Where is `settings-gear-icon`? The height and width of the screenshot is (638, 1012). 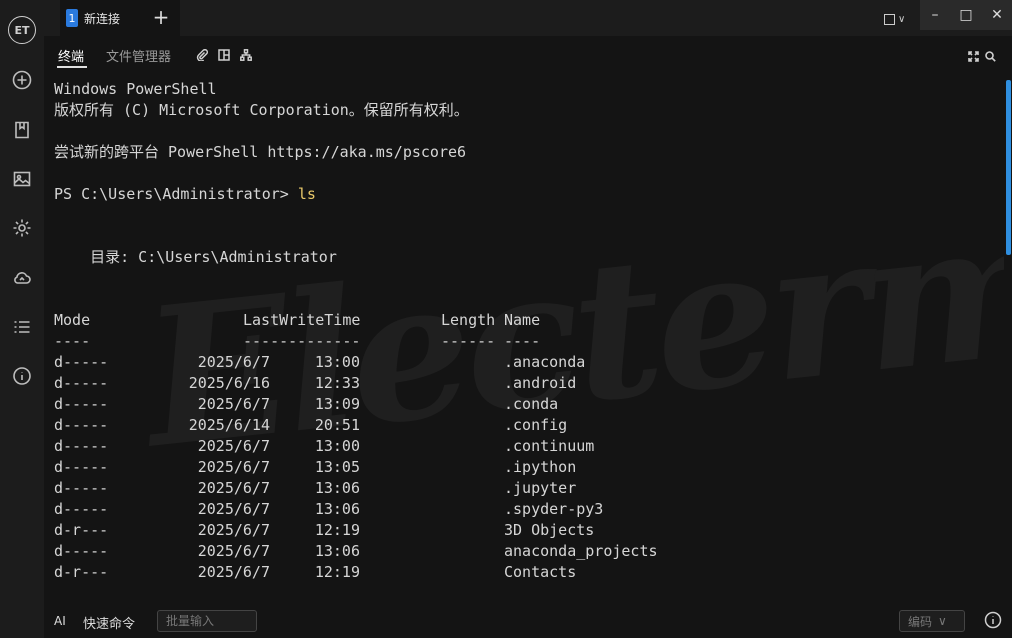
settings-gear-icon is located at coordinates (22, 228).